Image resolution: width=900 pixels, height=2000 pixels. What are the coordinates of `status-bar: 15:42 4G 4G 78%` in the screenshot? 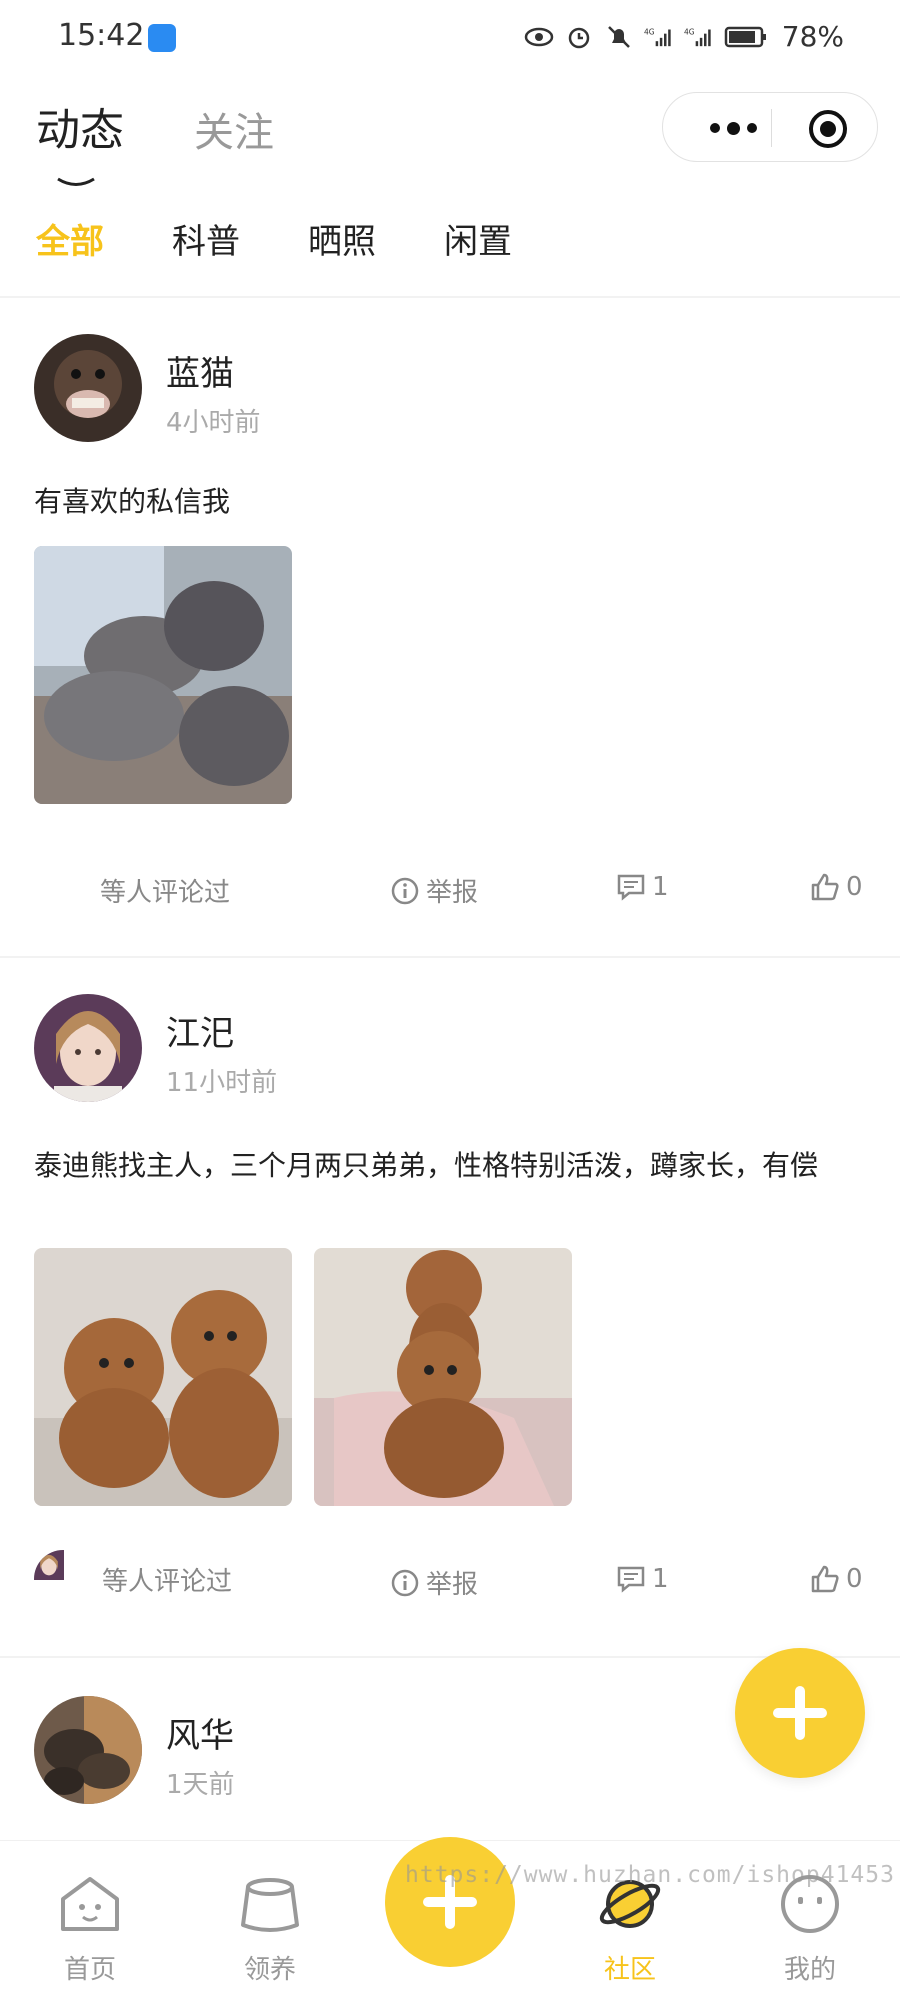 It's located at (450, 40).